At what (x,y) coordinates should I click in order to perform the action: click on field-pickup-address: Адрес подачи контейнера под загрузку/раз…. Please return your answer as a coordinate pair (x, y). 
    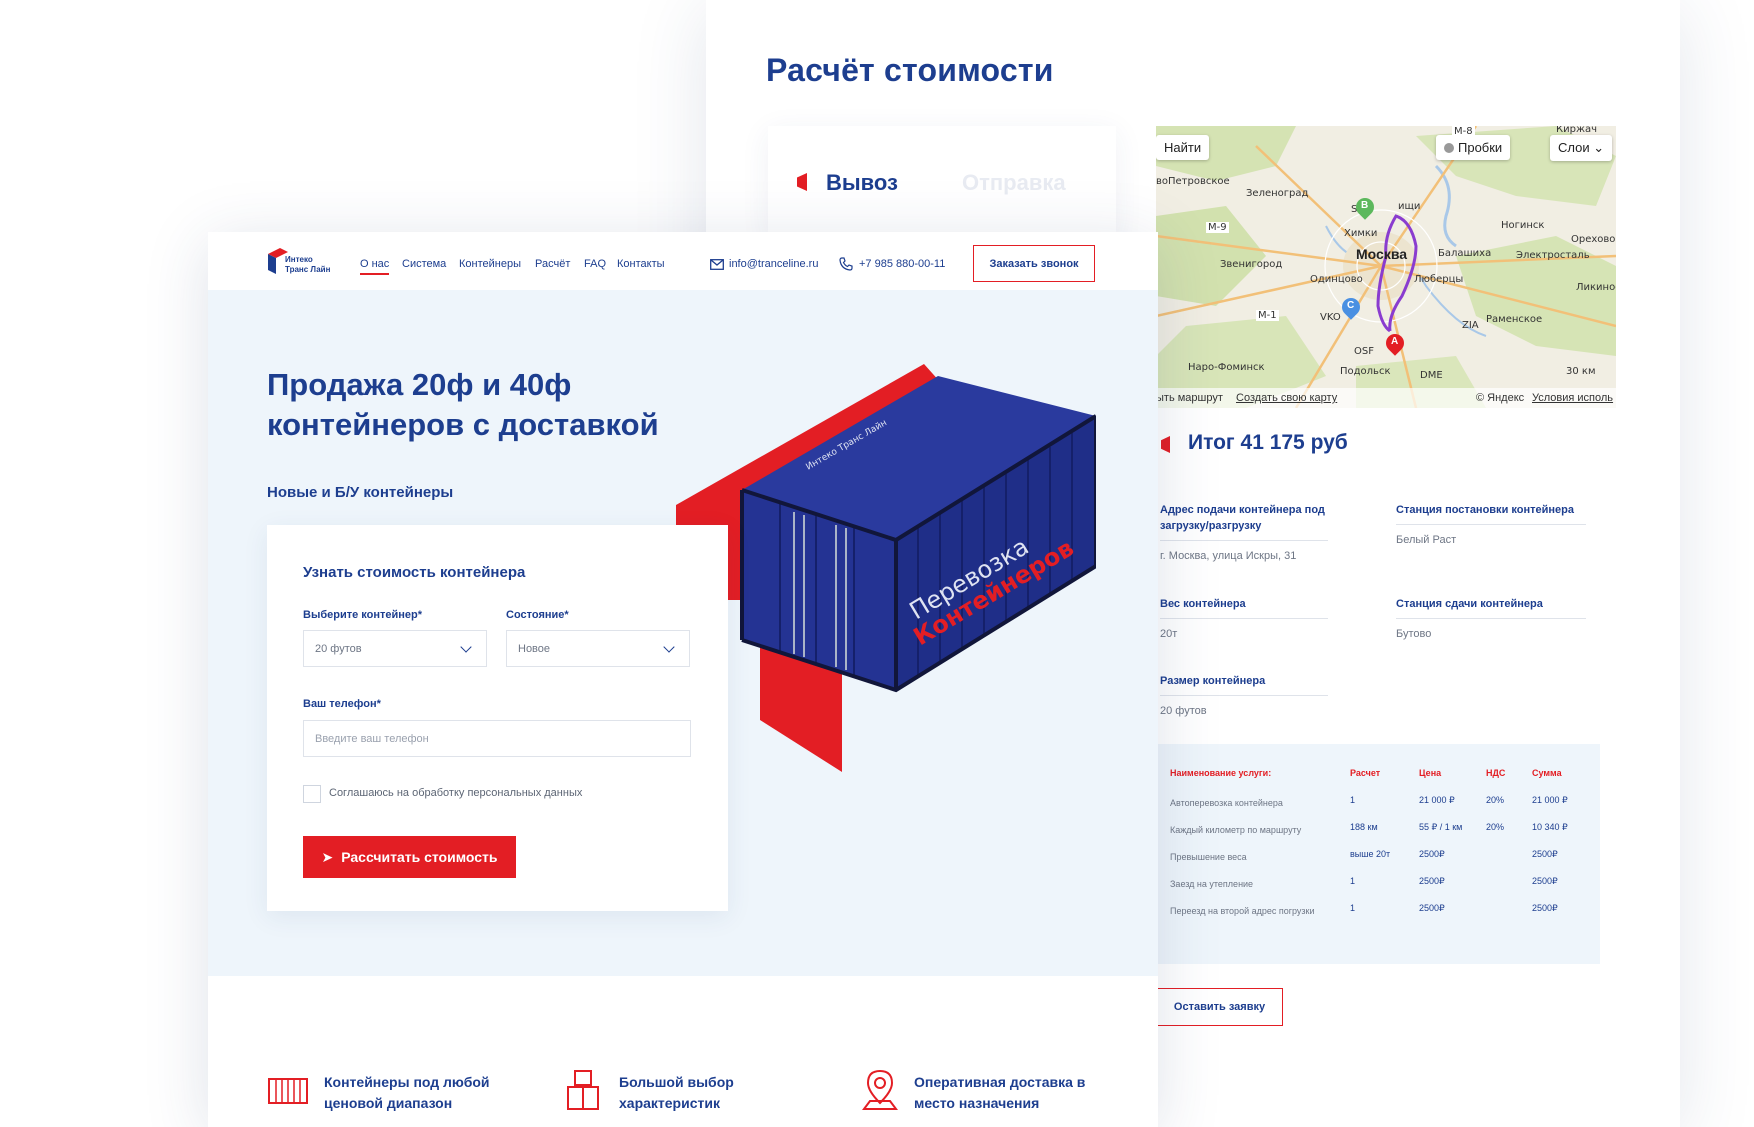
    Looking at the image, I should click on (1244, 532).